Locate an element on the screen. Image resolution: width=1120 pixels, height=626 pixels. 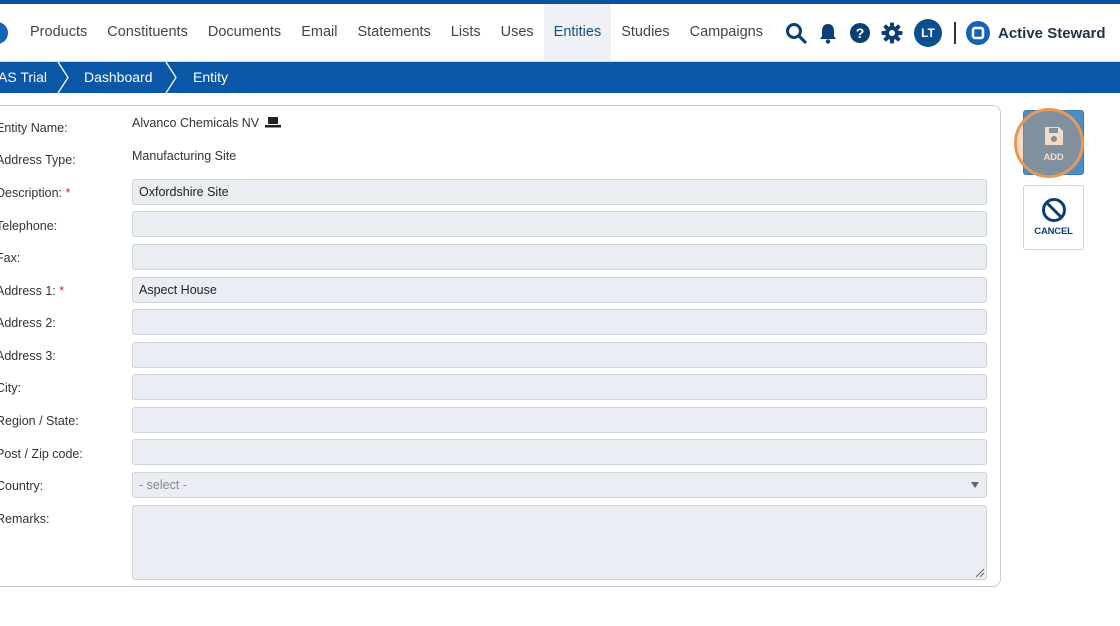
country-select: - select - is located at coordinates (559, 485).